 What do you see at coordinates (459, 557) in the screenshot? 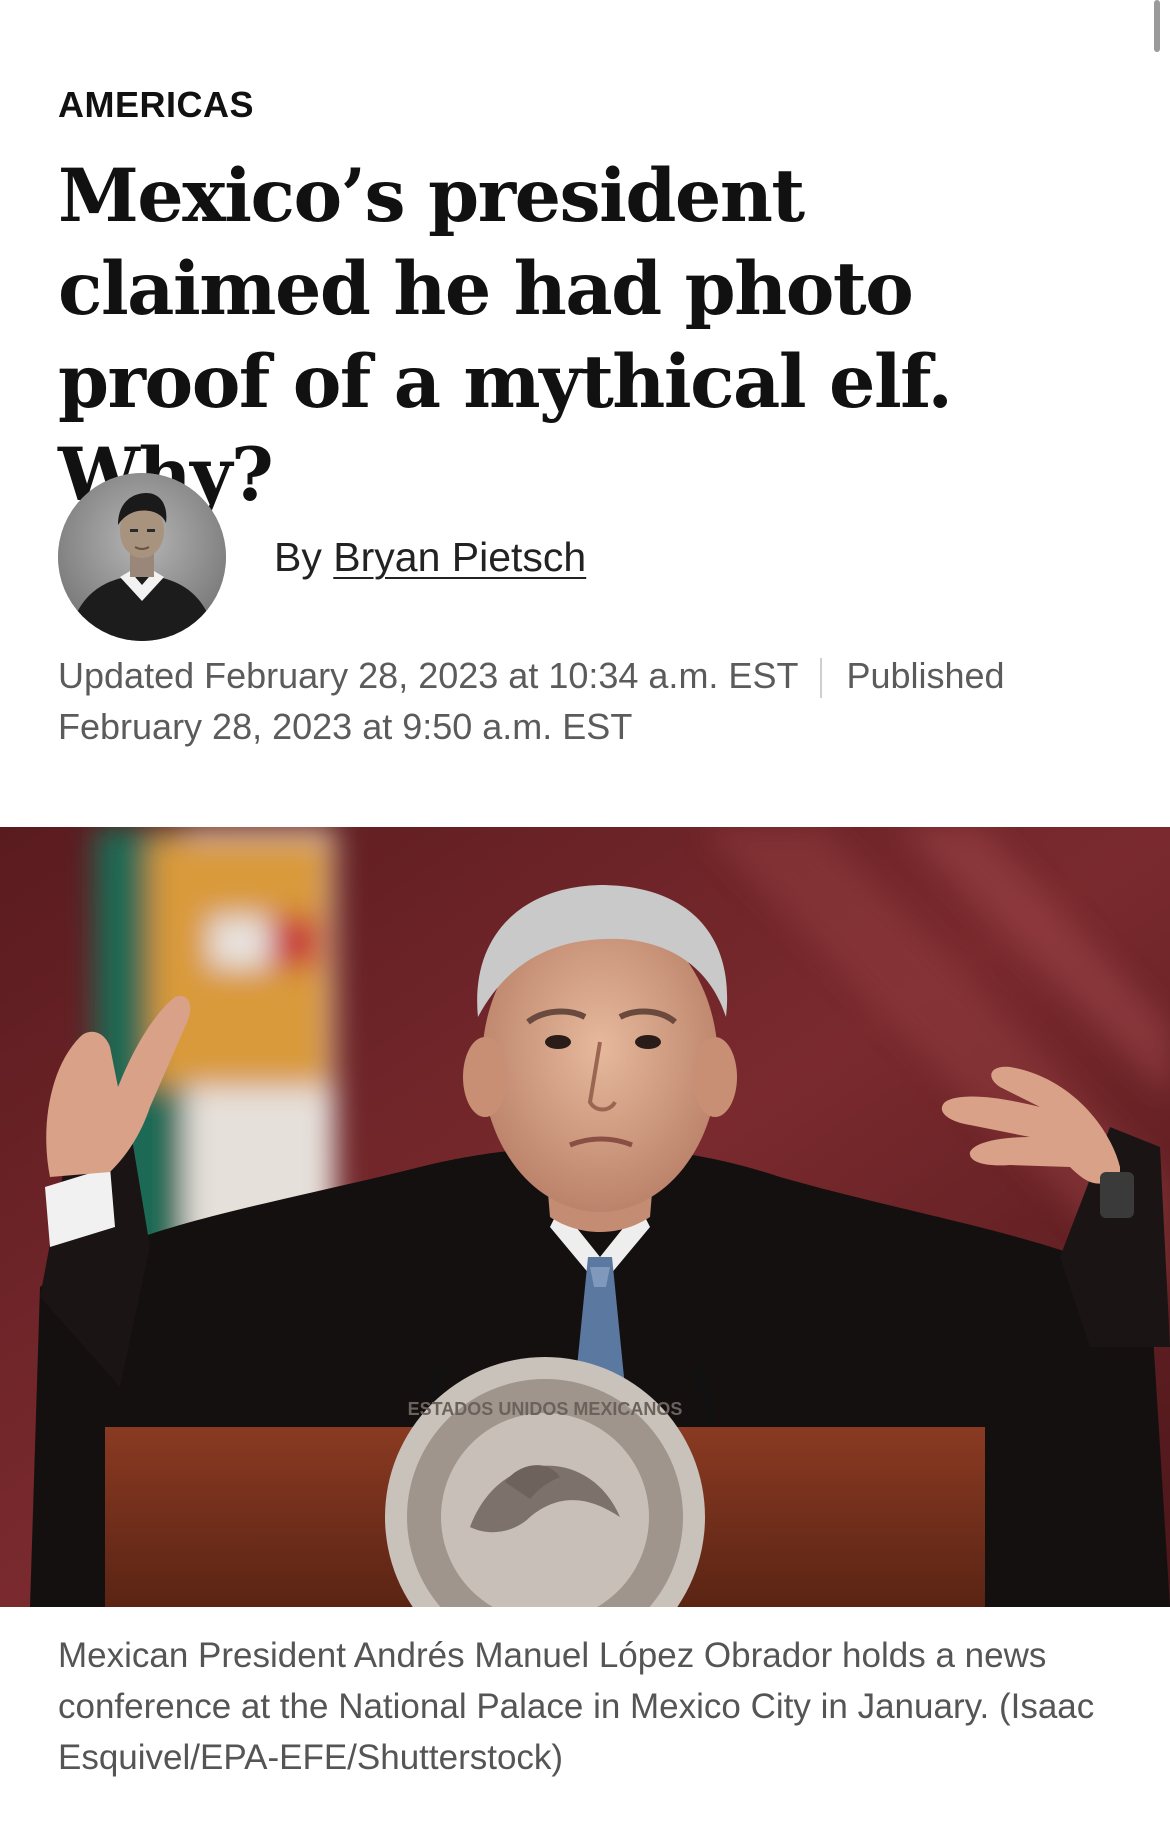
I see `author-link: Bryan Pietsch` at bounding box center [459, 557].